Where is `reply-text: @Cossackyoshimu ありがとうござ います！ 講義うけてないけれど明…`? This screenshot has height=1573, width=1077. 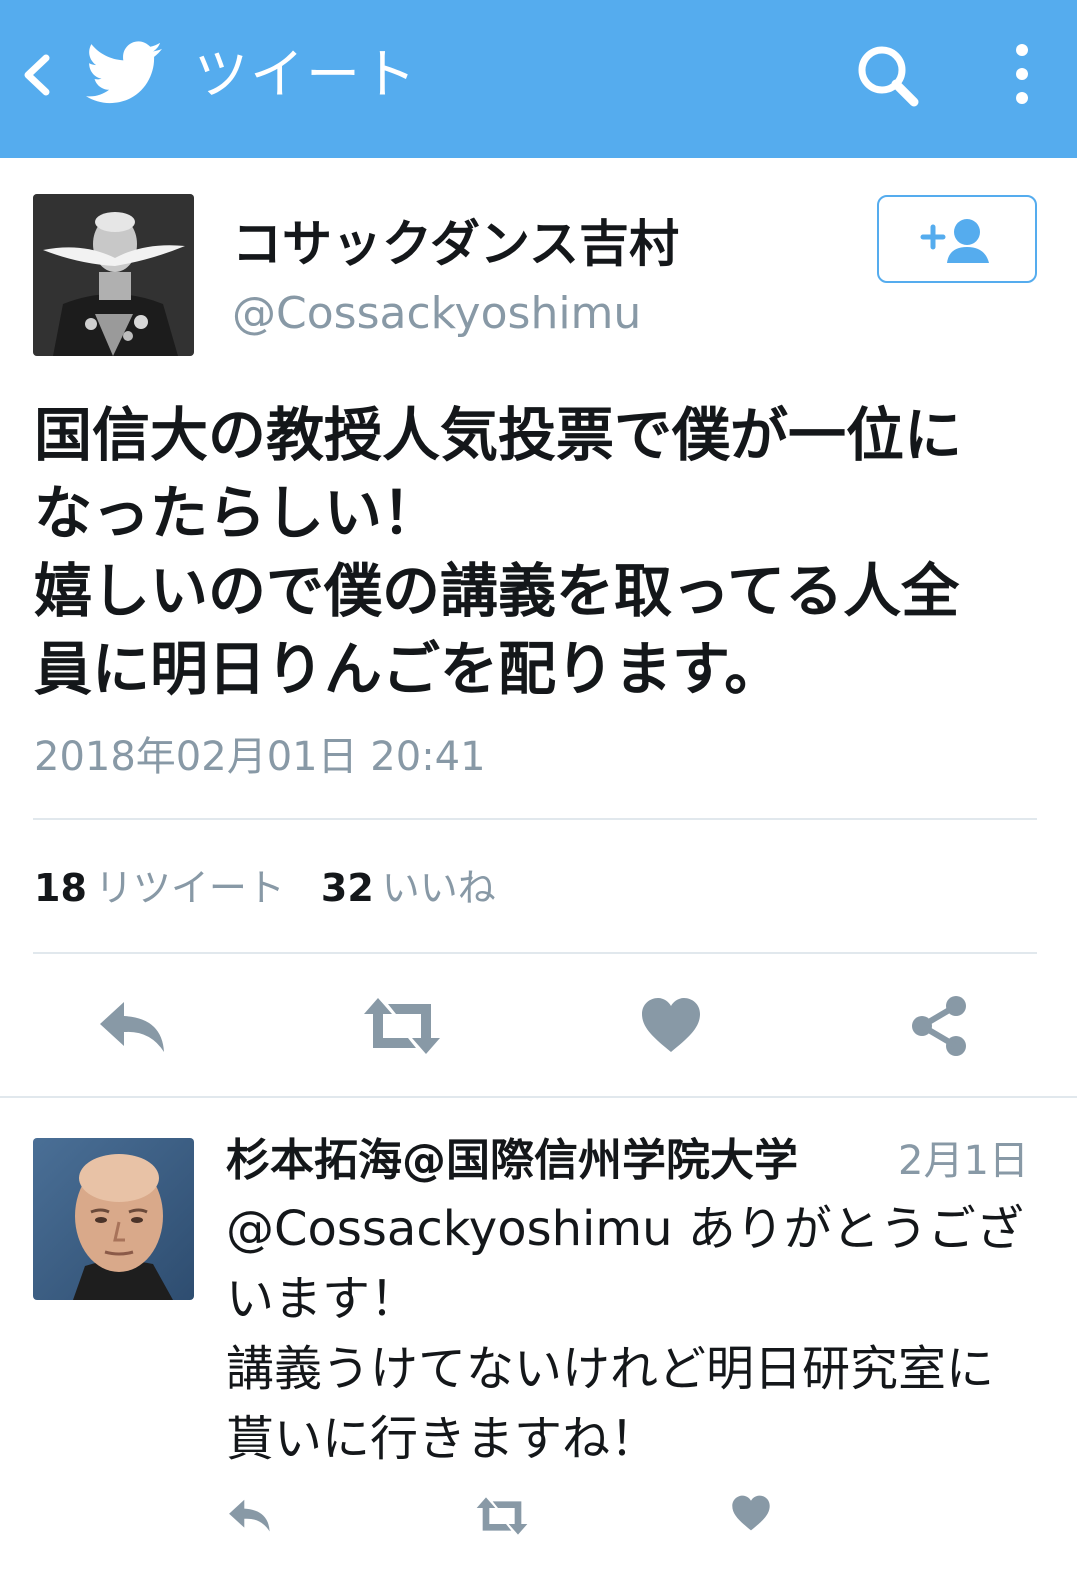
reply-text: @Cossackyoshimu ありがとうござ います！ 講義うけてないけれど明… is located at coordinates (636, 1334).